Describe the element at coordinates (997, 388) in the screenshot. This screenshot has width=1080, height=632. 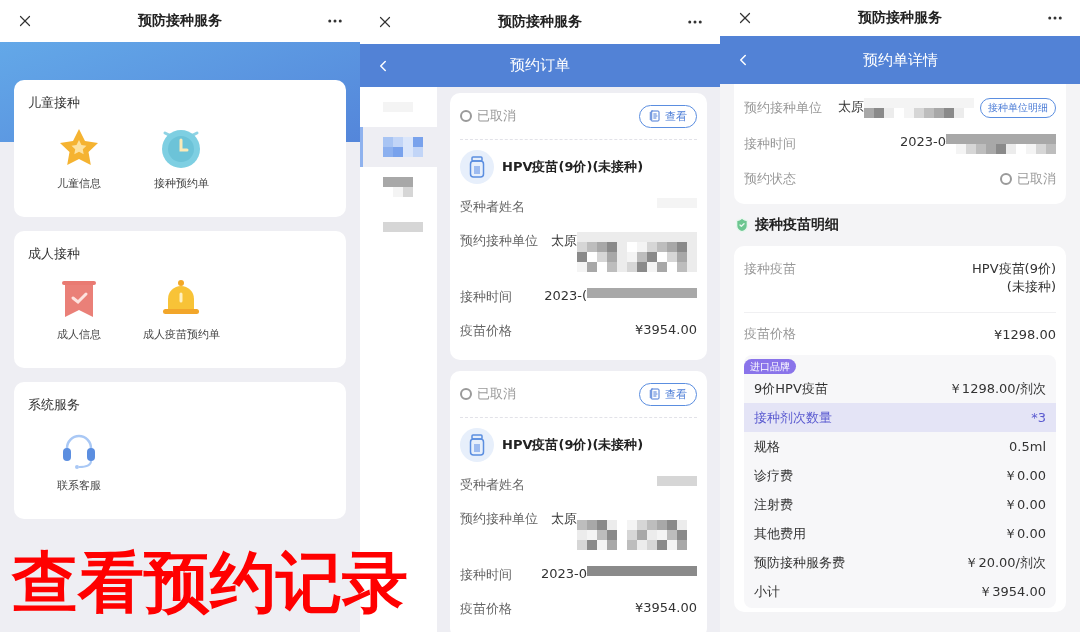
I see `fee-value: ￥1298.00/剂次` at that location.